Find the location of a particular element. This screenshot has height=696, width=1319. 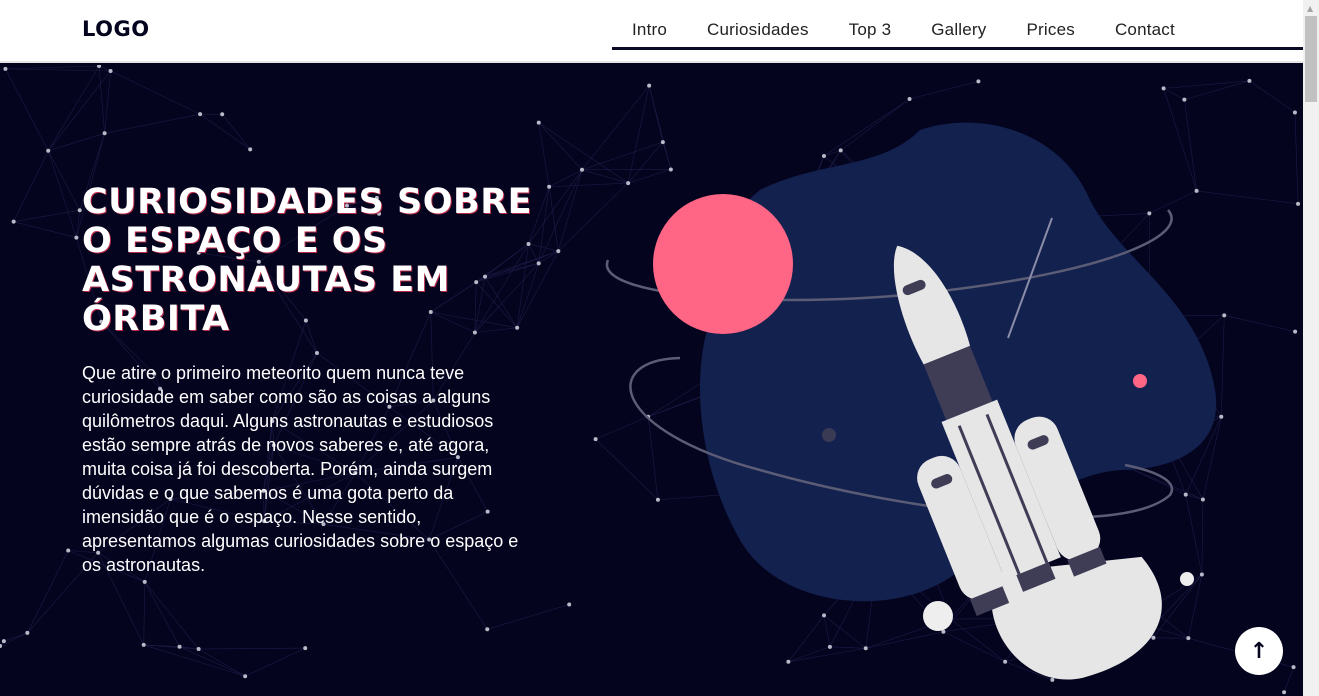

nav-intro: Intro is located at coordinates (649, 31).